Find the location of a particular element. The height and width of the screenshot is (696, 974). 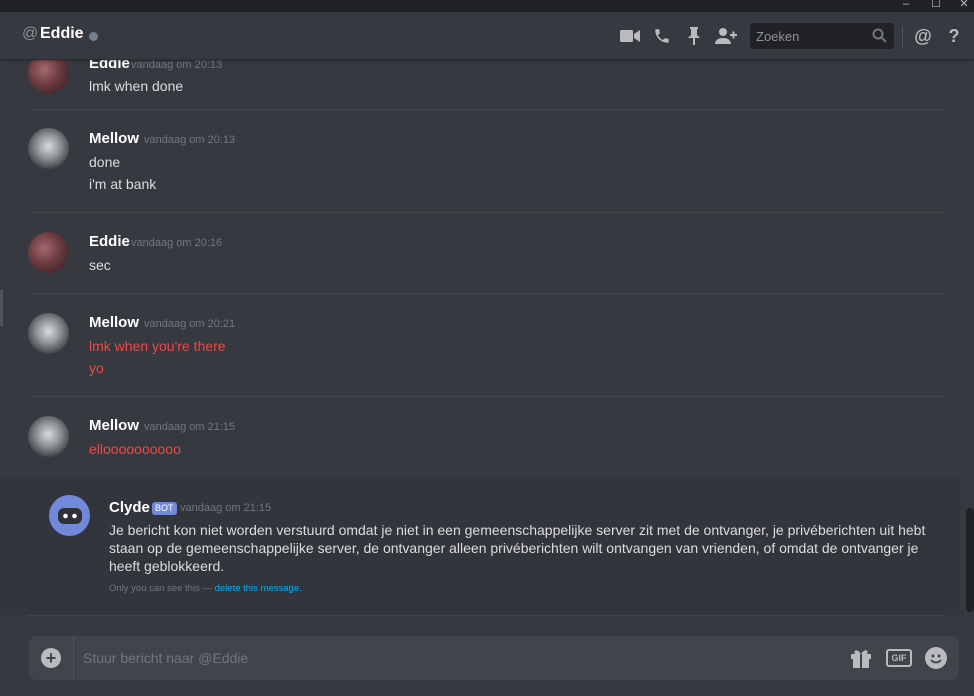

emoji-icon is located at coordinates (936, 658).